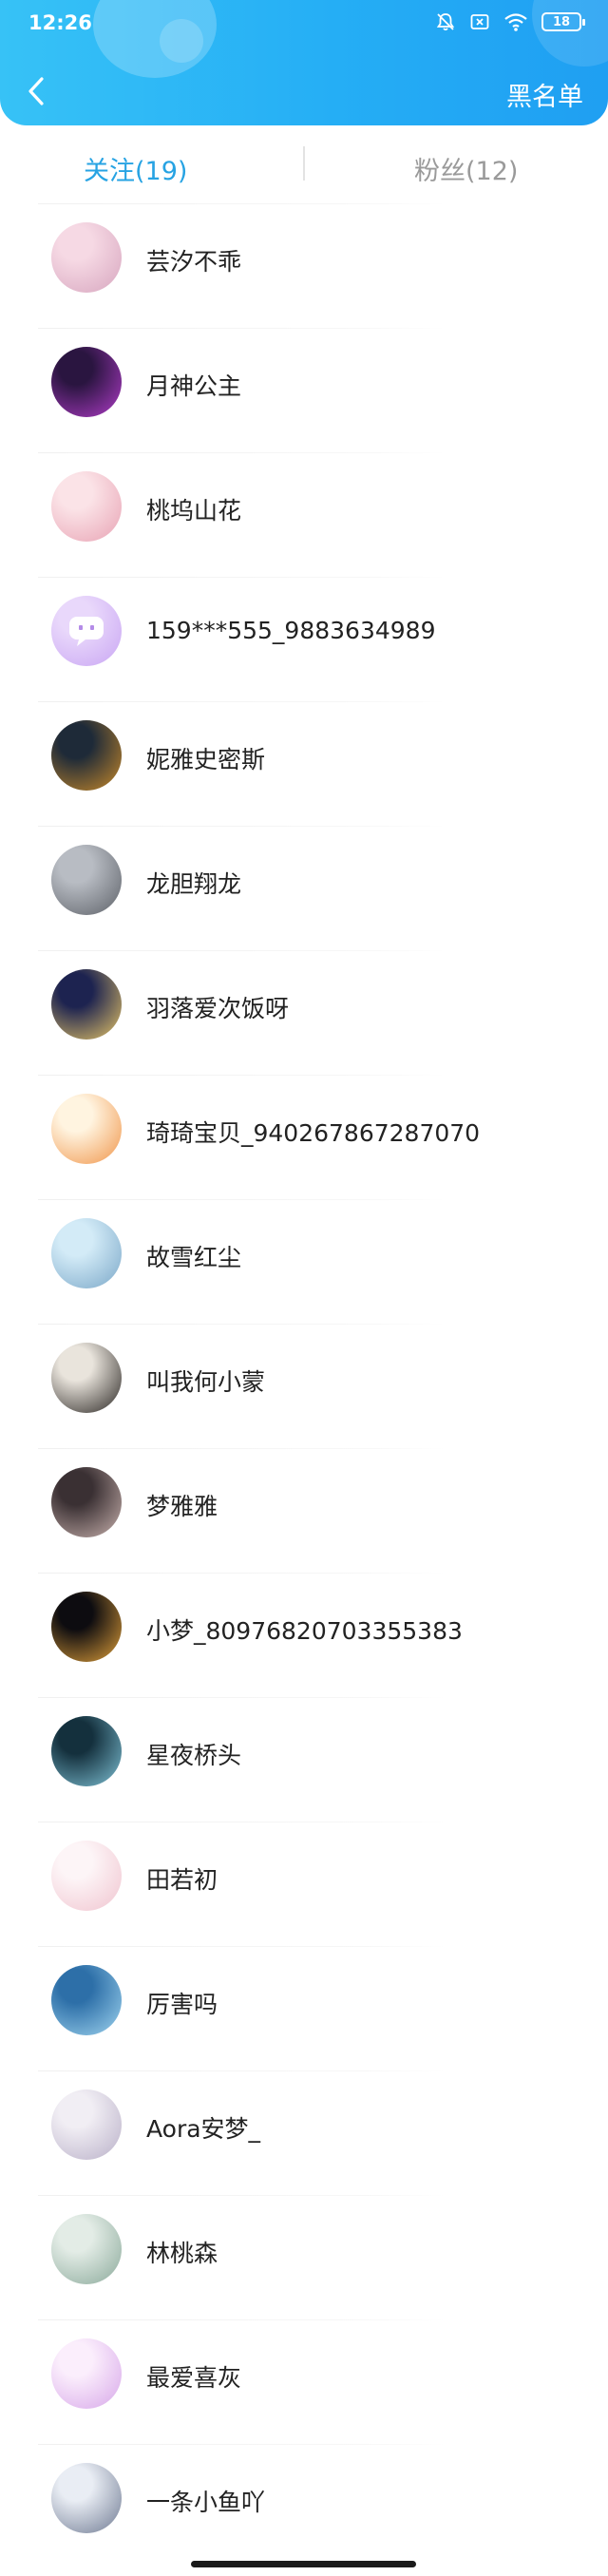  What do you see at coordinates (544, 94) in the screenshot?
I see `blacklist-button: 黑名单` at bounding box center [544, 94].